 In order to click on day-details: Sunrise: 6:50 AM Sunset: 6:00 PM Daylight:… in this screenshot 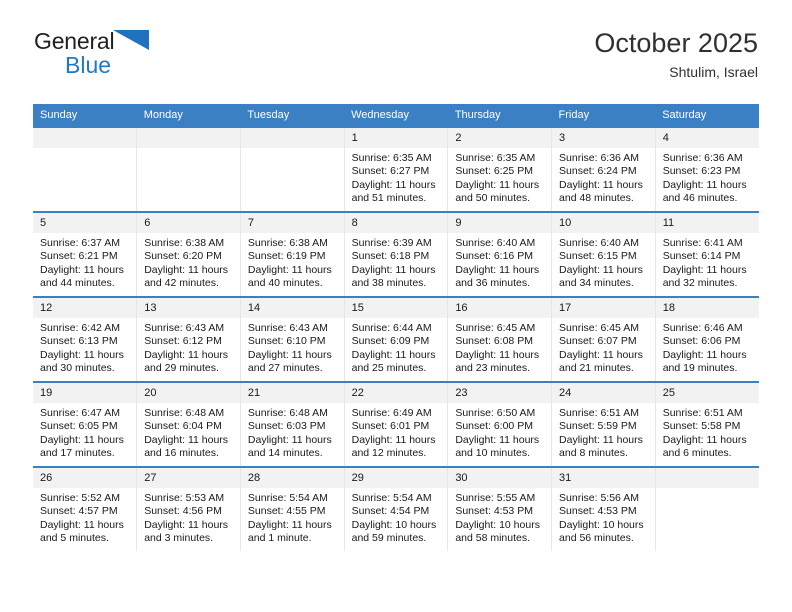, I will do `click(499, 432)`.